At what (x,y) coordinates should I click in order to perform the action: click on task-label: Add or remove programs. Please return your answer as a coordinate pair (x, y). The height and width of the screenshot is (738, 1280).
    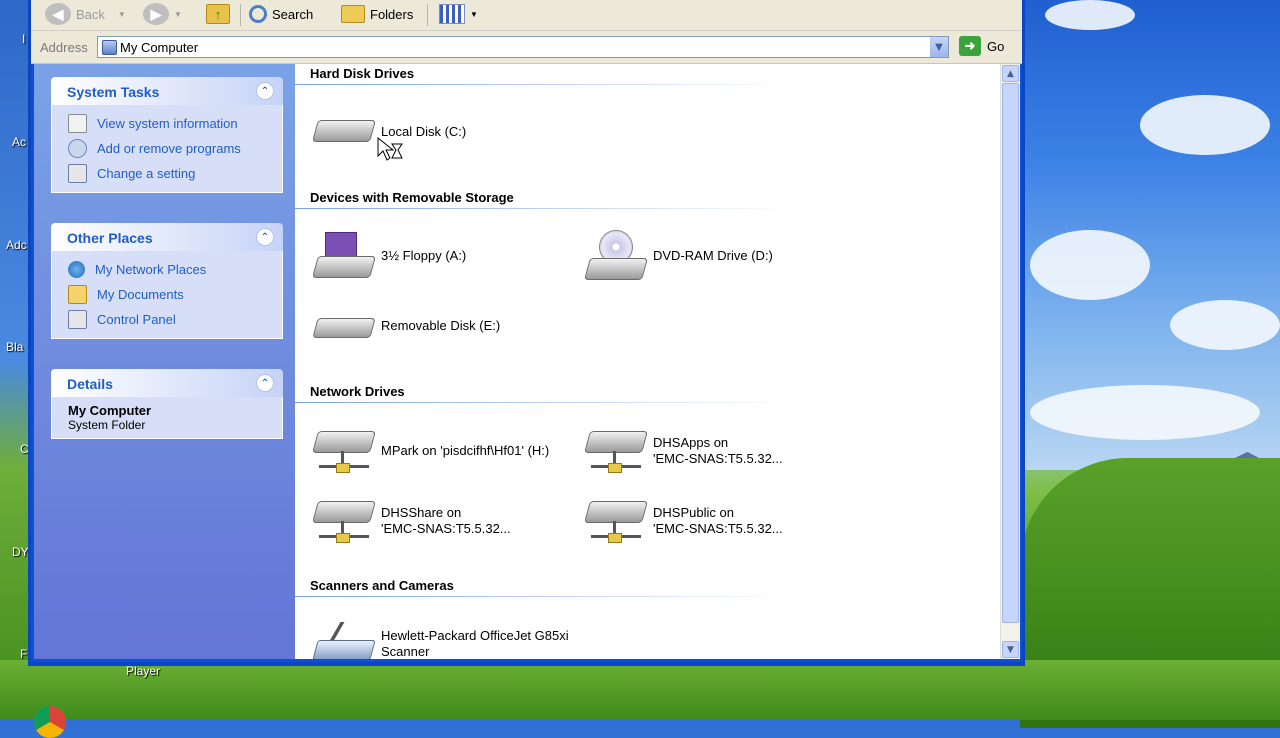
    Looking at the image, I should click on (169, 148).